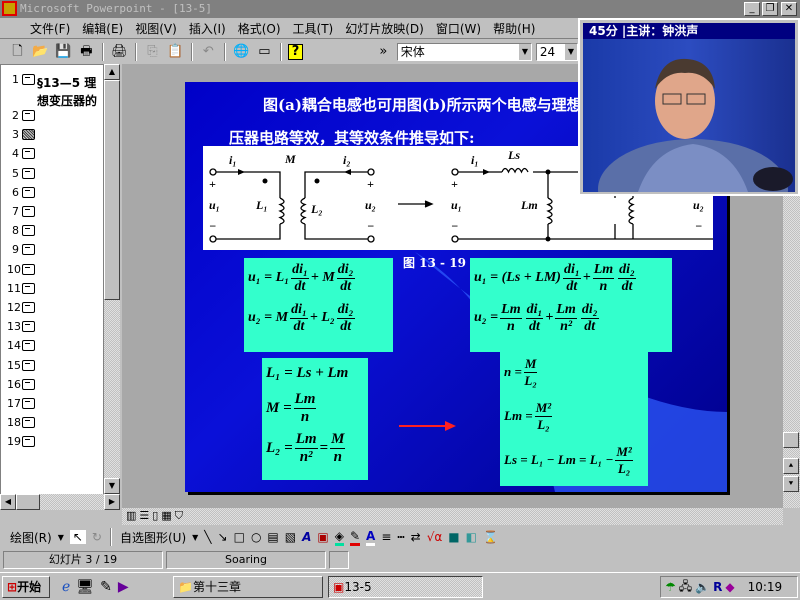  Describe the element at coordinates (339, 537) in the screenshot. I see `fill-color-icon: ◈` at that location.